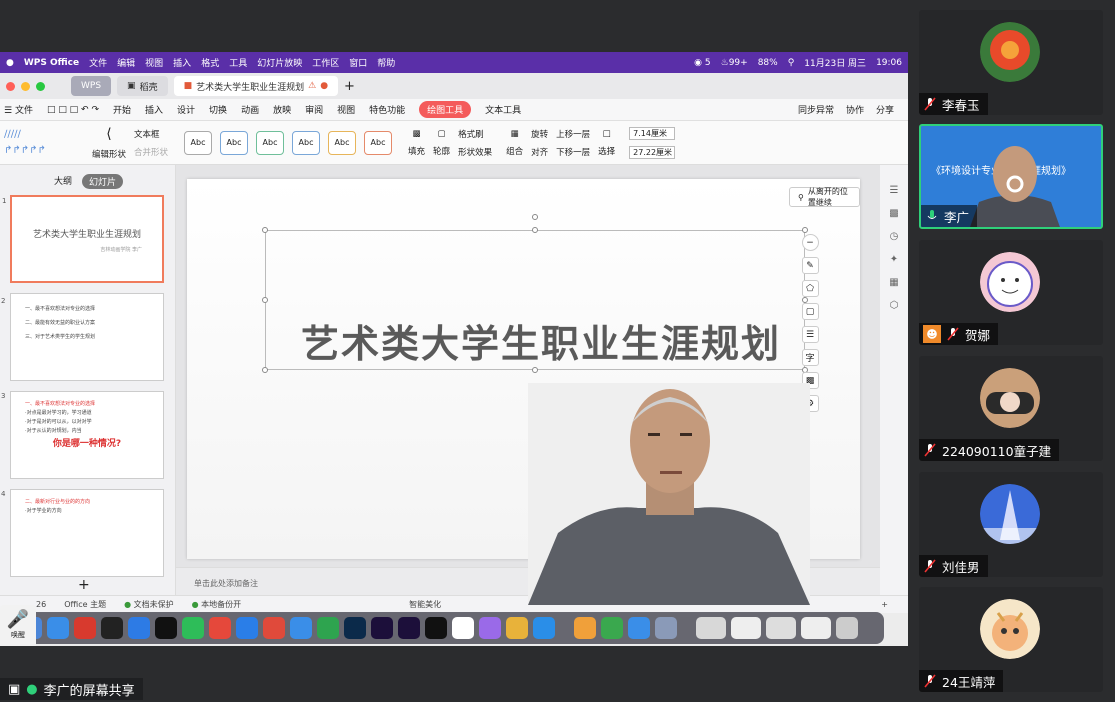 This screenshot has height=702, width=1115. I want to click on select-button: □ 选择, so click(606, 143).